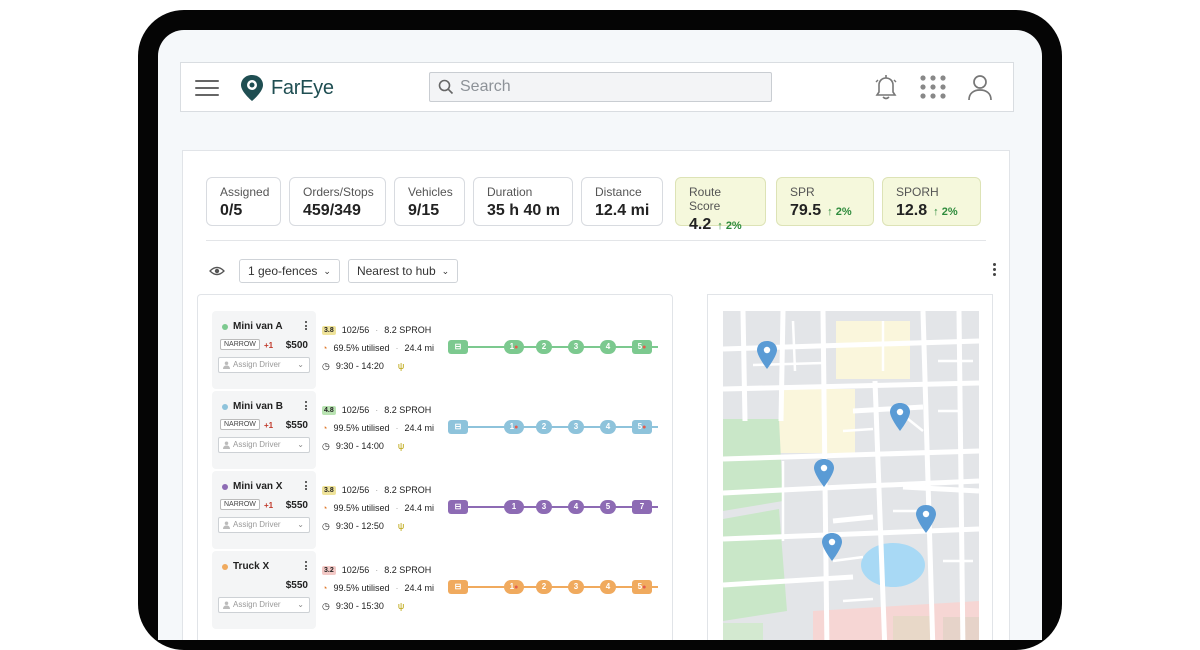 This screenshot has width=1200, height=650. Describe the element at coordinates (296, 425) in the screenshot. I see `vehicle-price: $550` at that location.